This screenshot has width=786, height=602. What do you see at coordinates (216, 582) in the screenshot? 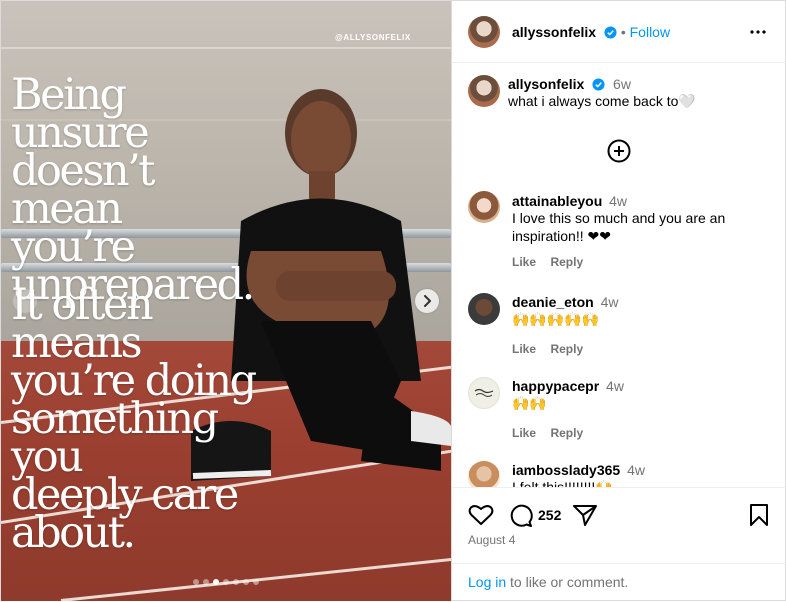
I see `carousel-dot-active` at bounding box center [216, 582].